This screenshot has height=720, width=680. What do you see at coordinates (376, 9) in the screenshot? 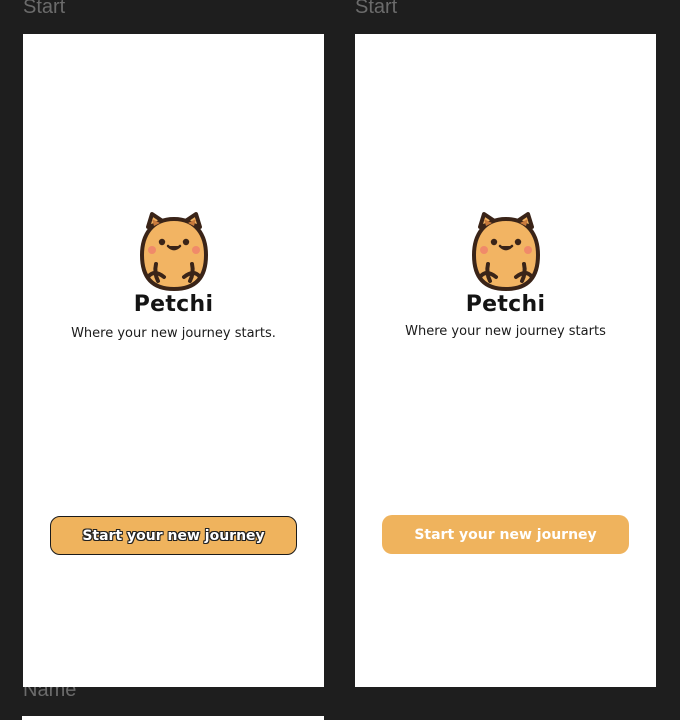
I see `frame-label-start-right: Start` at bounding box center [376, 9].